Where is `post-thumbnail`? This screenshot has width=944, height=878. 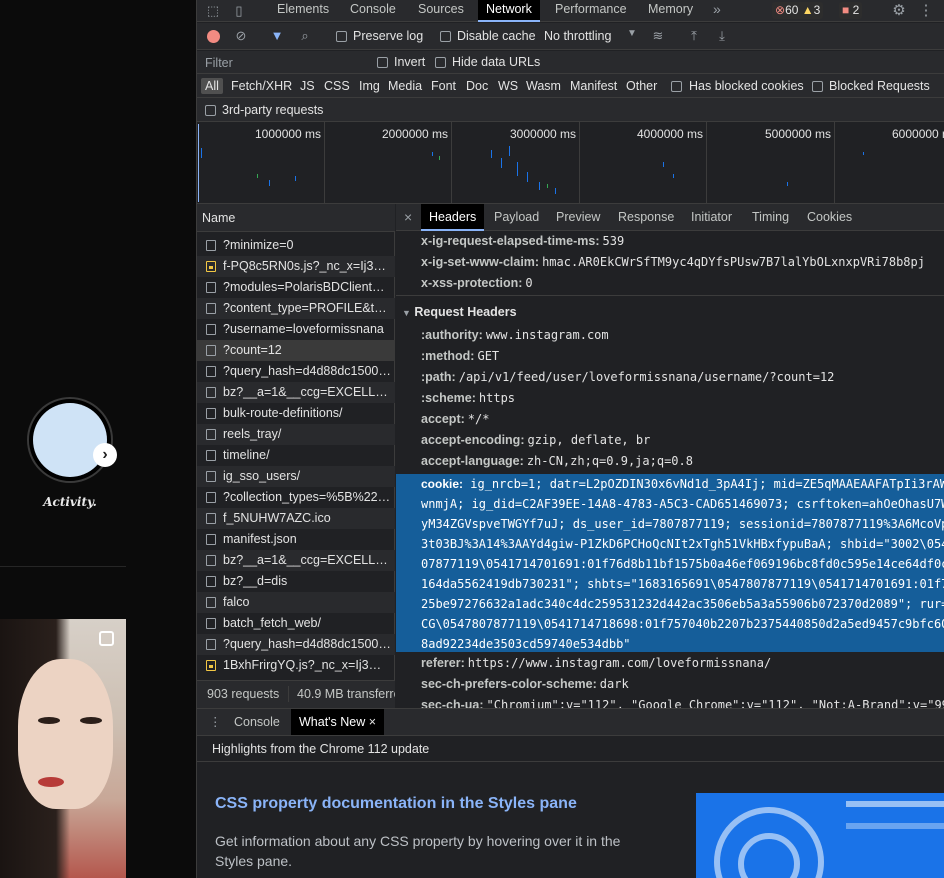
post-thumbnail is located at coordinates (63, 748).